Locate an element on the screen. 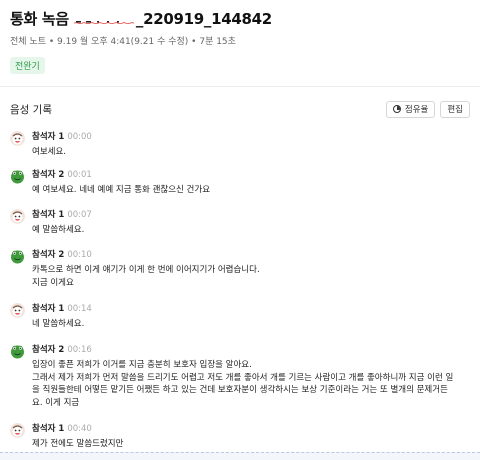  timestamp: 00:01 is located at coordinates (79, 175).